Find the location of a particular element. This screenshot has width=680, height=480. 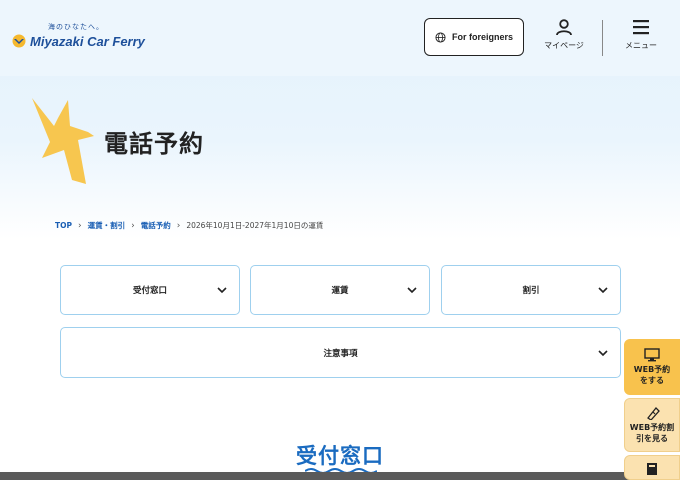

nav-notes-button: 注意事項 is located at coordinates (340, 352).